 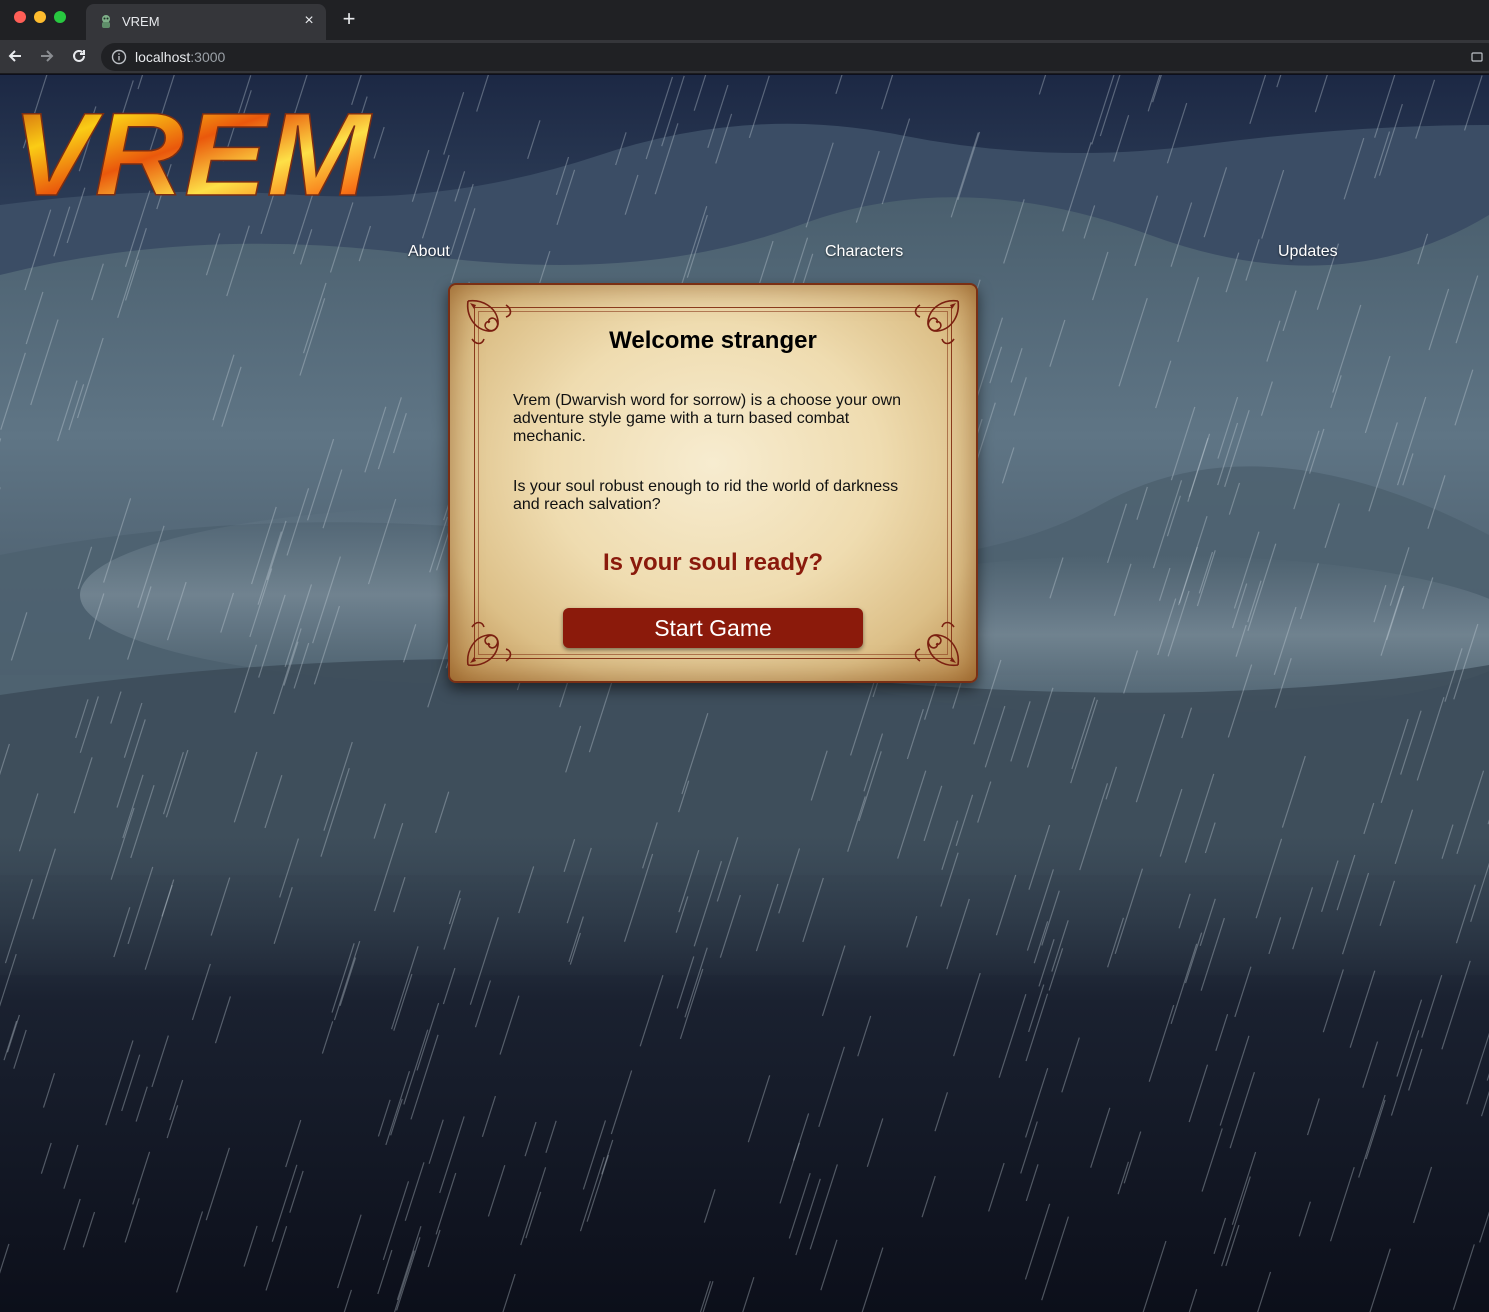 I want to click on arrow-left-icon, so click(x=14, y=56).